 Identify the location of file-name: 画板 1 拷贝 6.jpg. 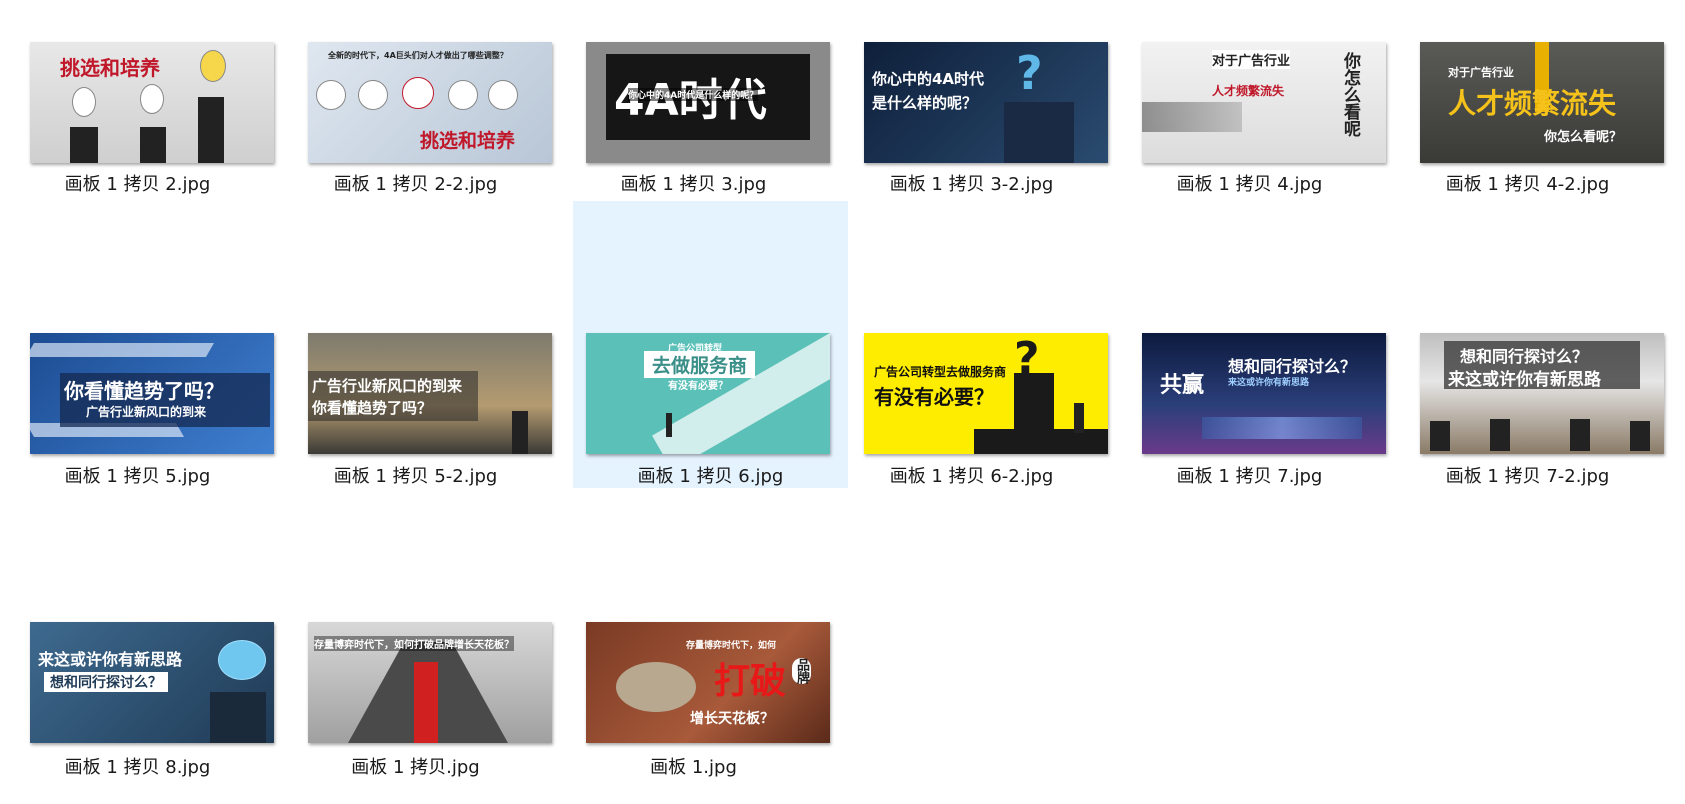
(710, 476).